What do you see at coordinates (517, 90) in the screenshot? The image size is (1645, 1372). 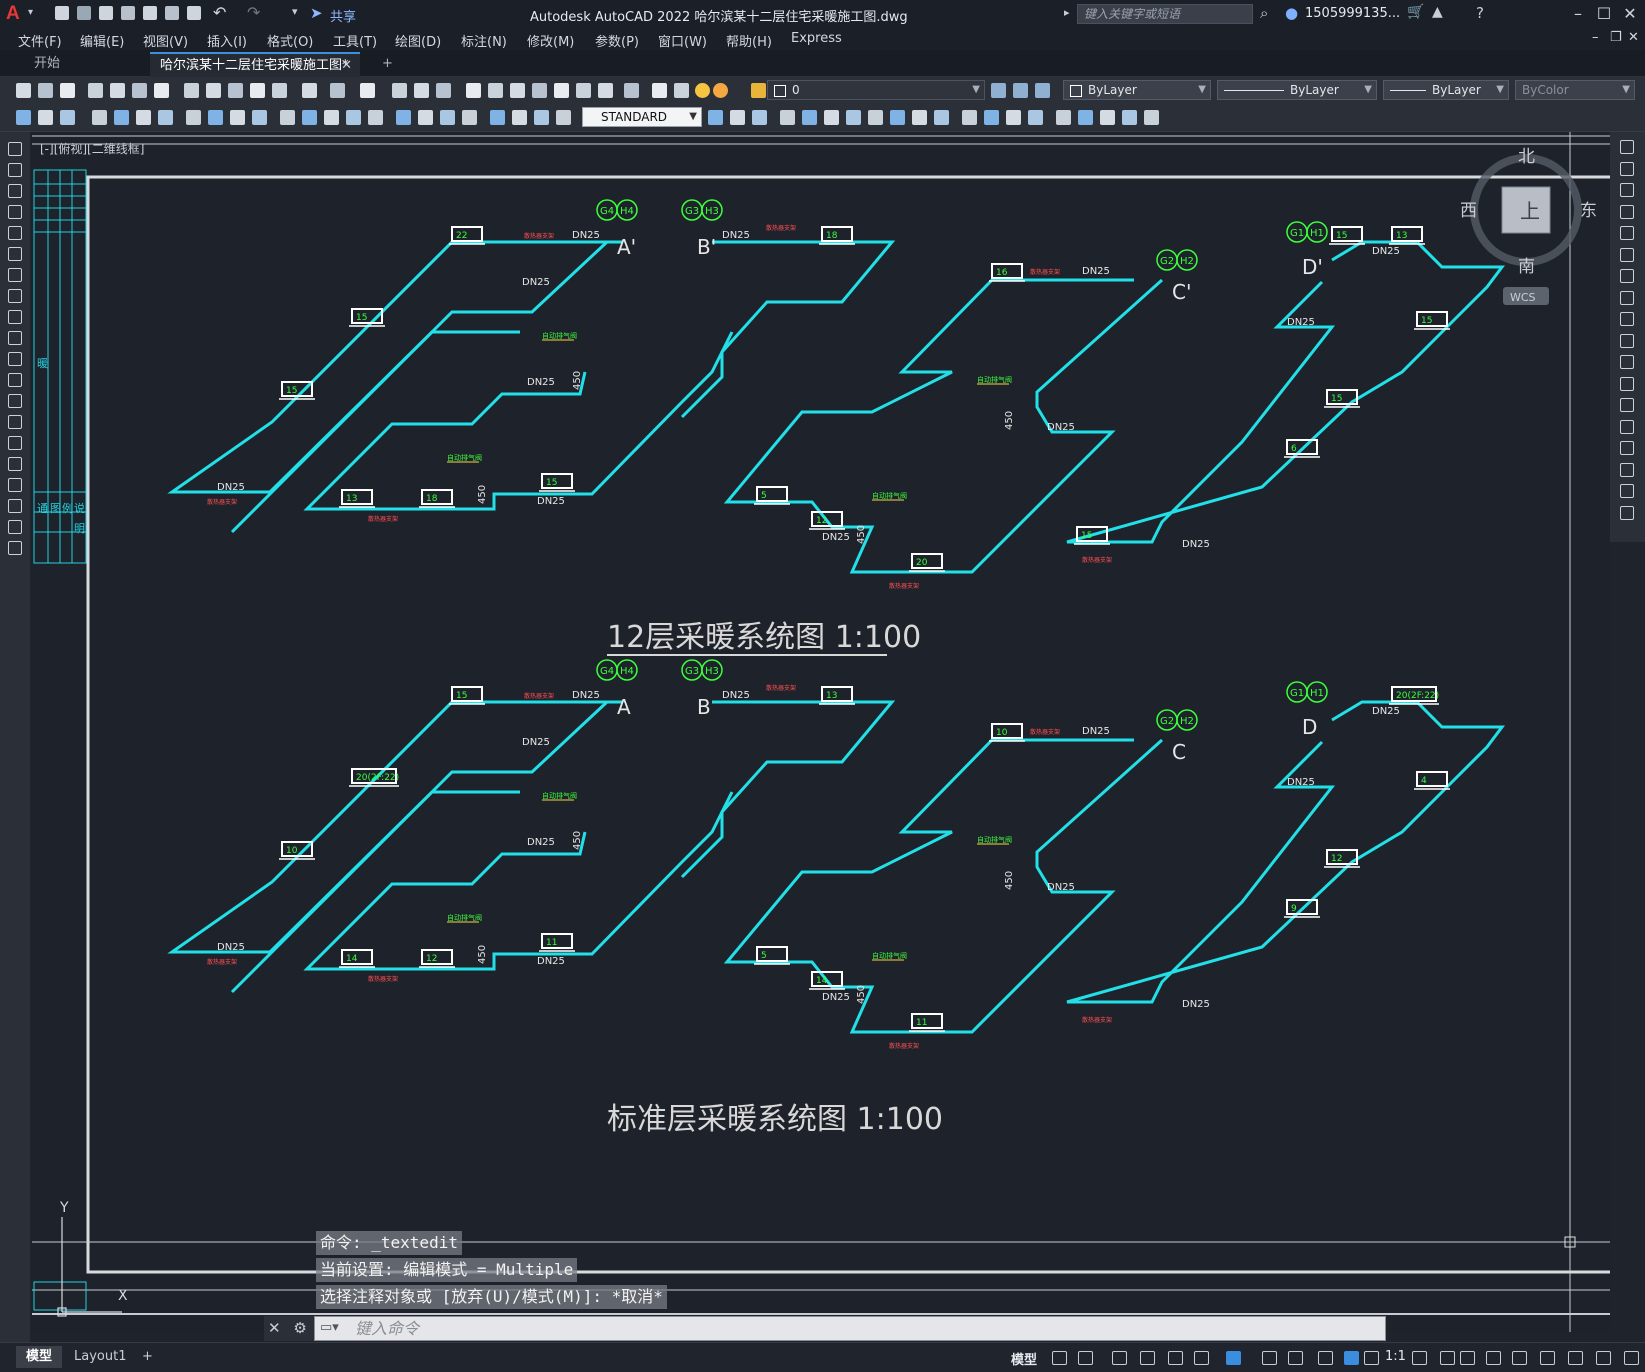 I see `tool-palette-icon` at bounding box center [517, 90].